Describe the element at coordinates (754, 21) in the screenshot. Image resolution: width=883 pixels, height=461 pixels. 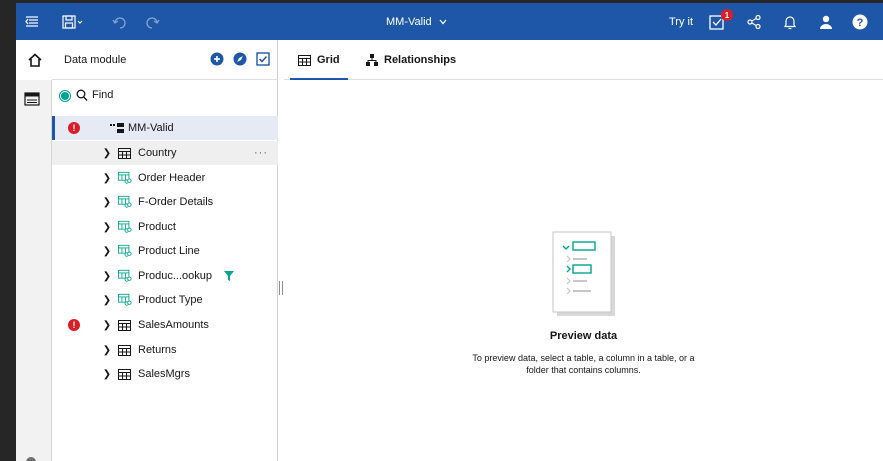
I see `share-icon` at that location.